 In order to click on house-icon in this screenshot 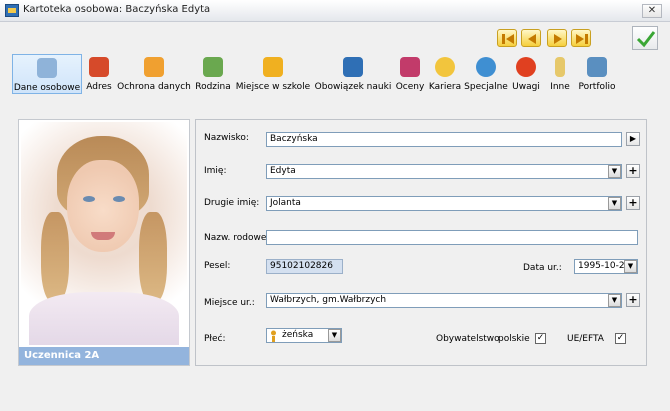, I will do `click(99, 67)`.